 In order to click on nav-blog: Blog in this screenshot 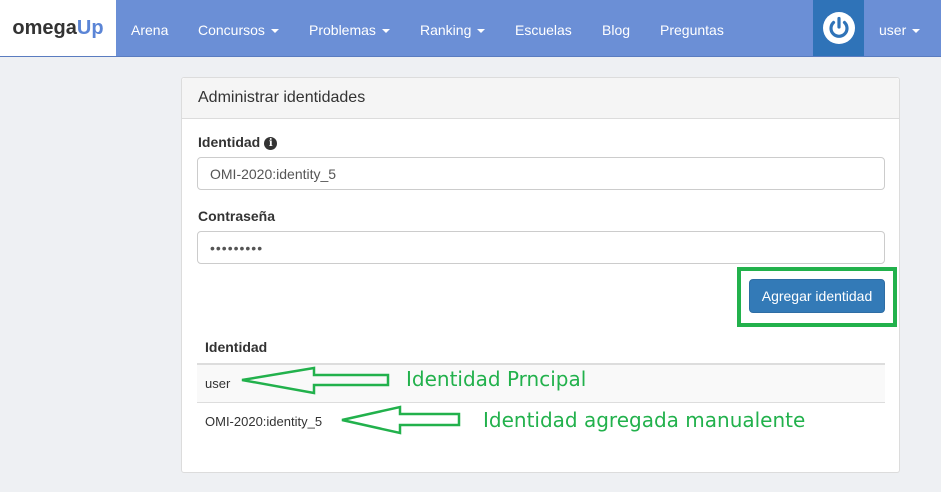, I will do `click(616, 28)`.